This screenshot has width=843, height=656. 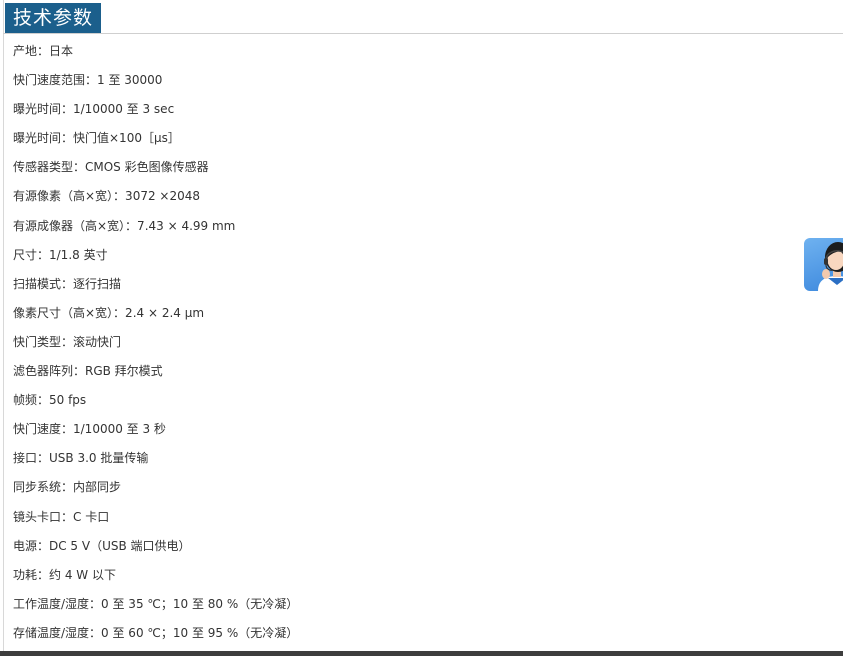 I want to click on spec-item-storage-temp: 存储温度/湿度：0 至 60 ℃；10 至 95 %（无冷凝）, so click(x=156, y=632).